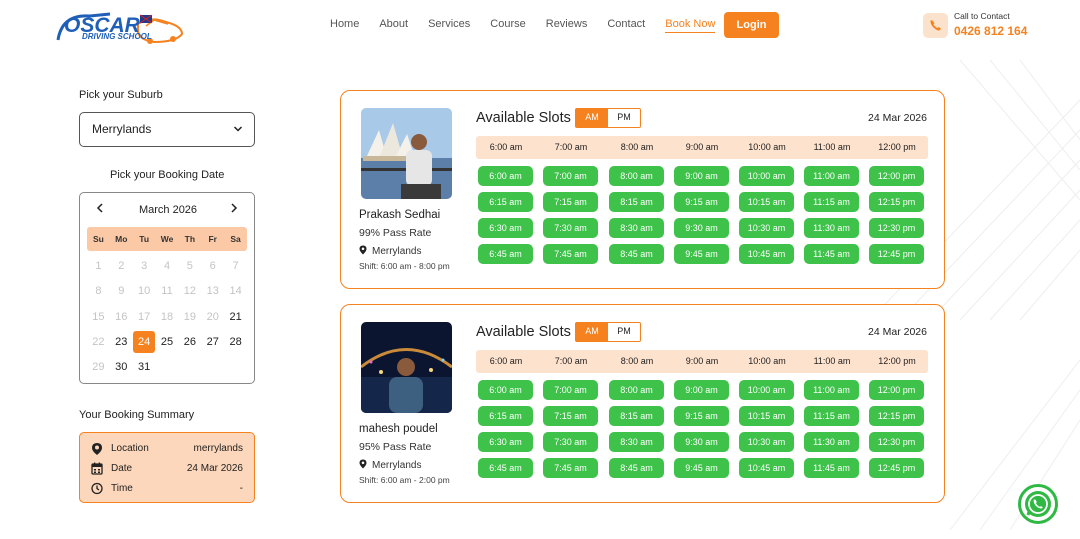 Image resolution: width=1080 pixels, height=539 pixels. I want to click on nav-reviews: Reviews, so click(567, 25).